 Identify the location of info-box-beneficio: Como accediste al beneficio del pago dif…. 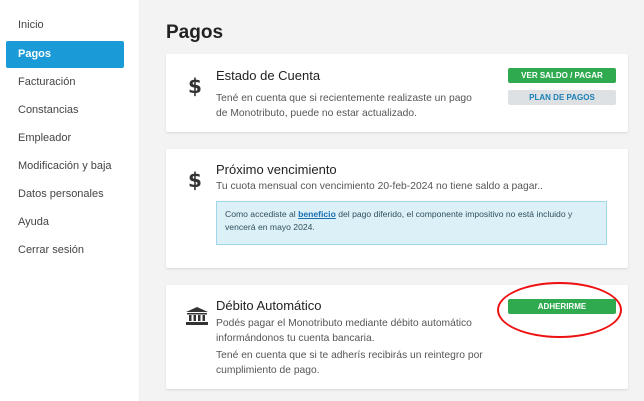
(411, 223).